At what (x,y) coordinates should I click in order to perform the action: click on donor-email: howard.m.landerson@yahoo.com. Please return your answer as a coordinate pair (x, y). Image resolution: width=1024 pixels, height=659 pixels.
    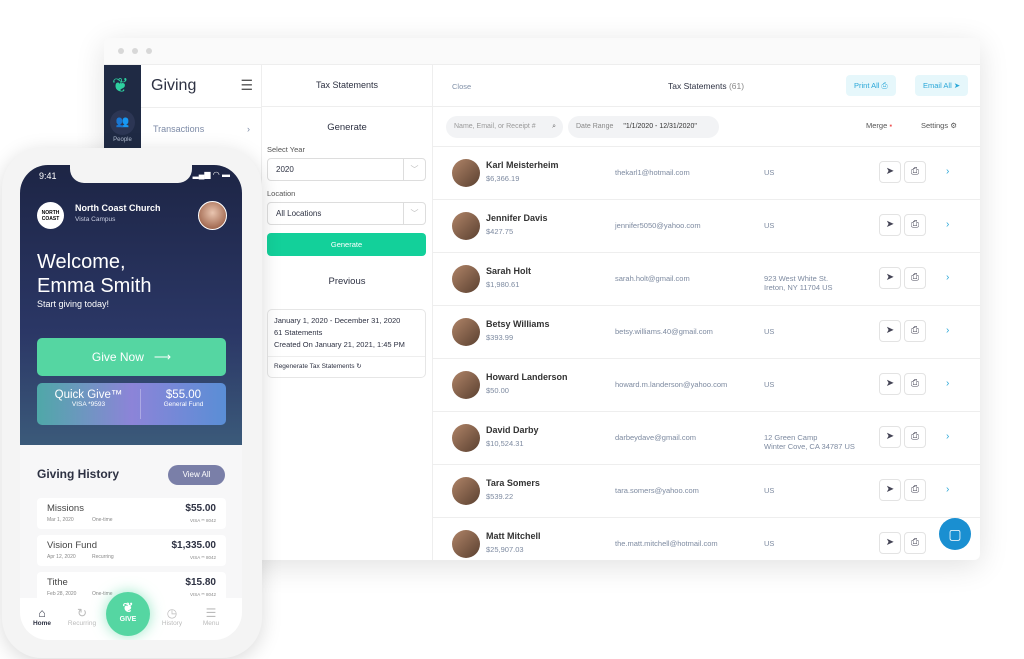
    Looking at the image, I should click on (671, 384).